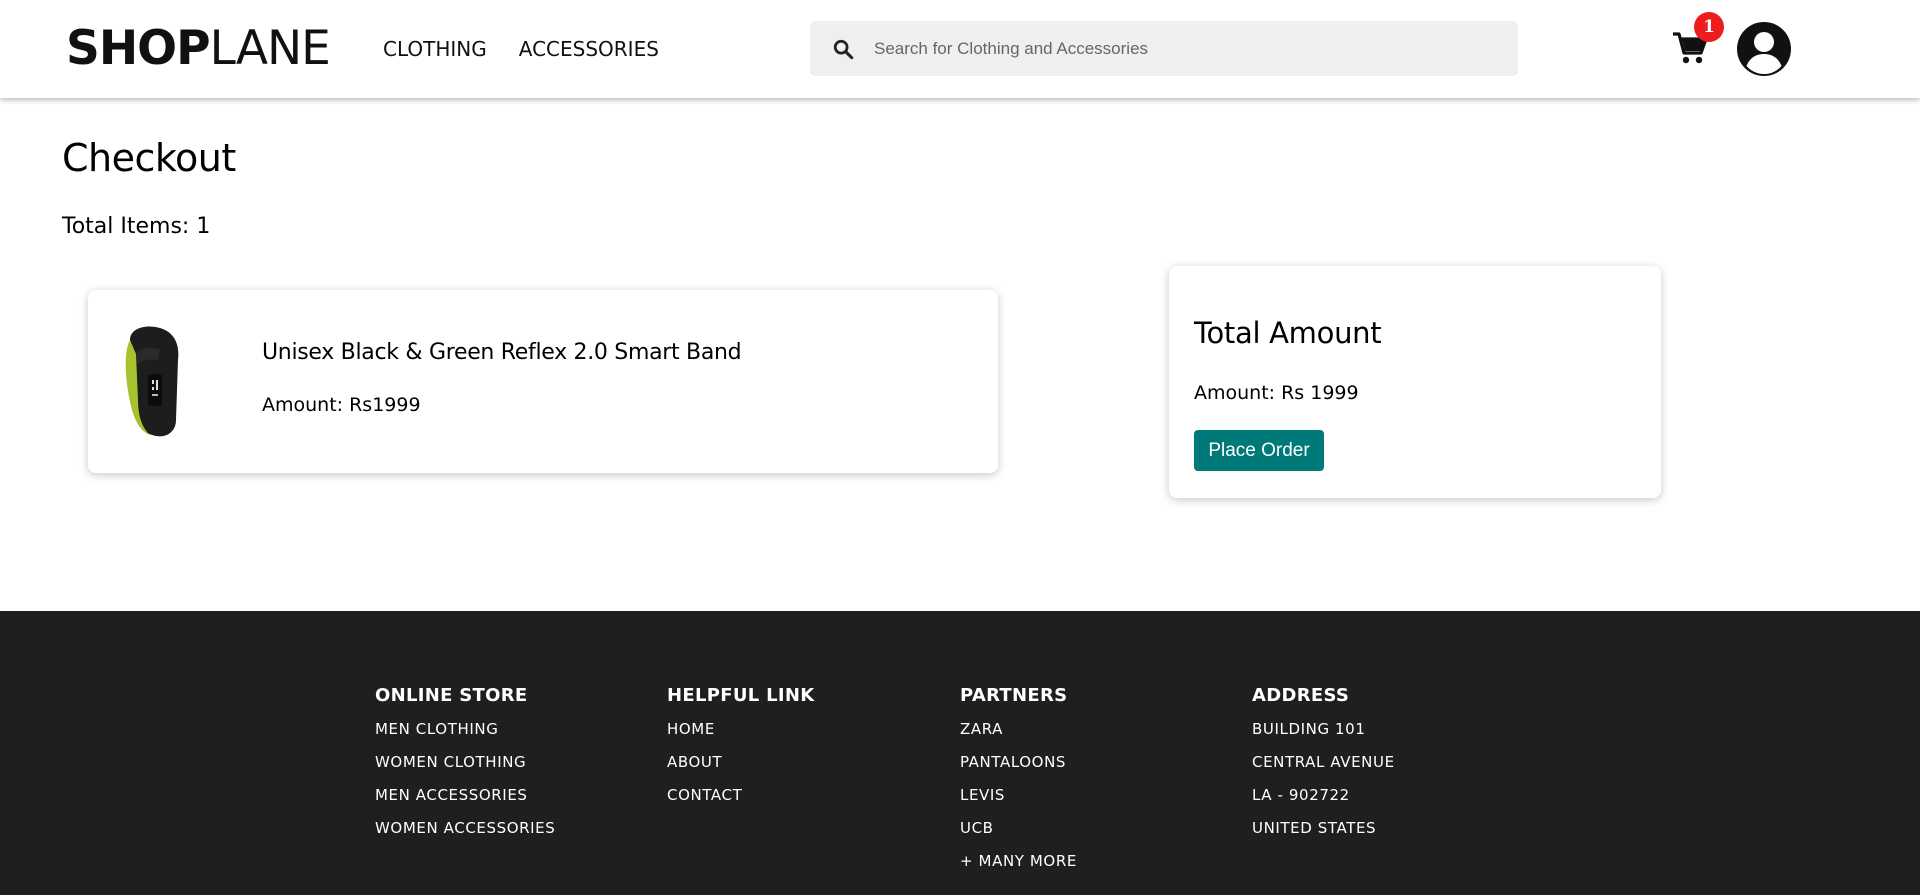 Image resolution: width=1920 pixels, height=895 pixels. Describe the element at coordinates (465, 795) in the screenshot. I see `footer-link: MEN ACCESSORIES` at that location.